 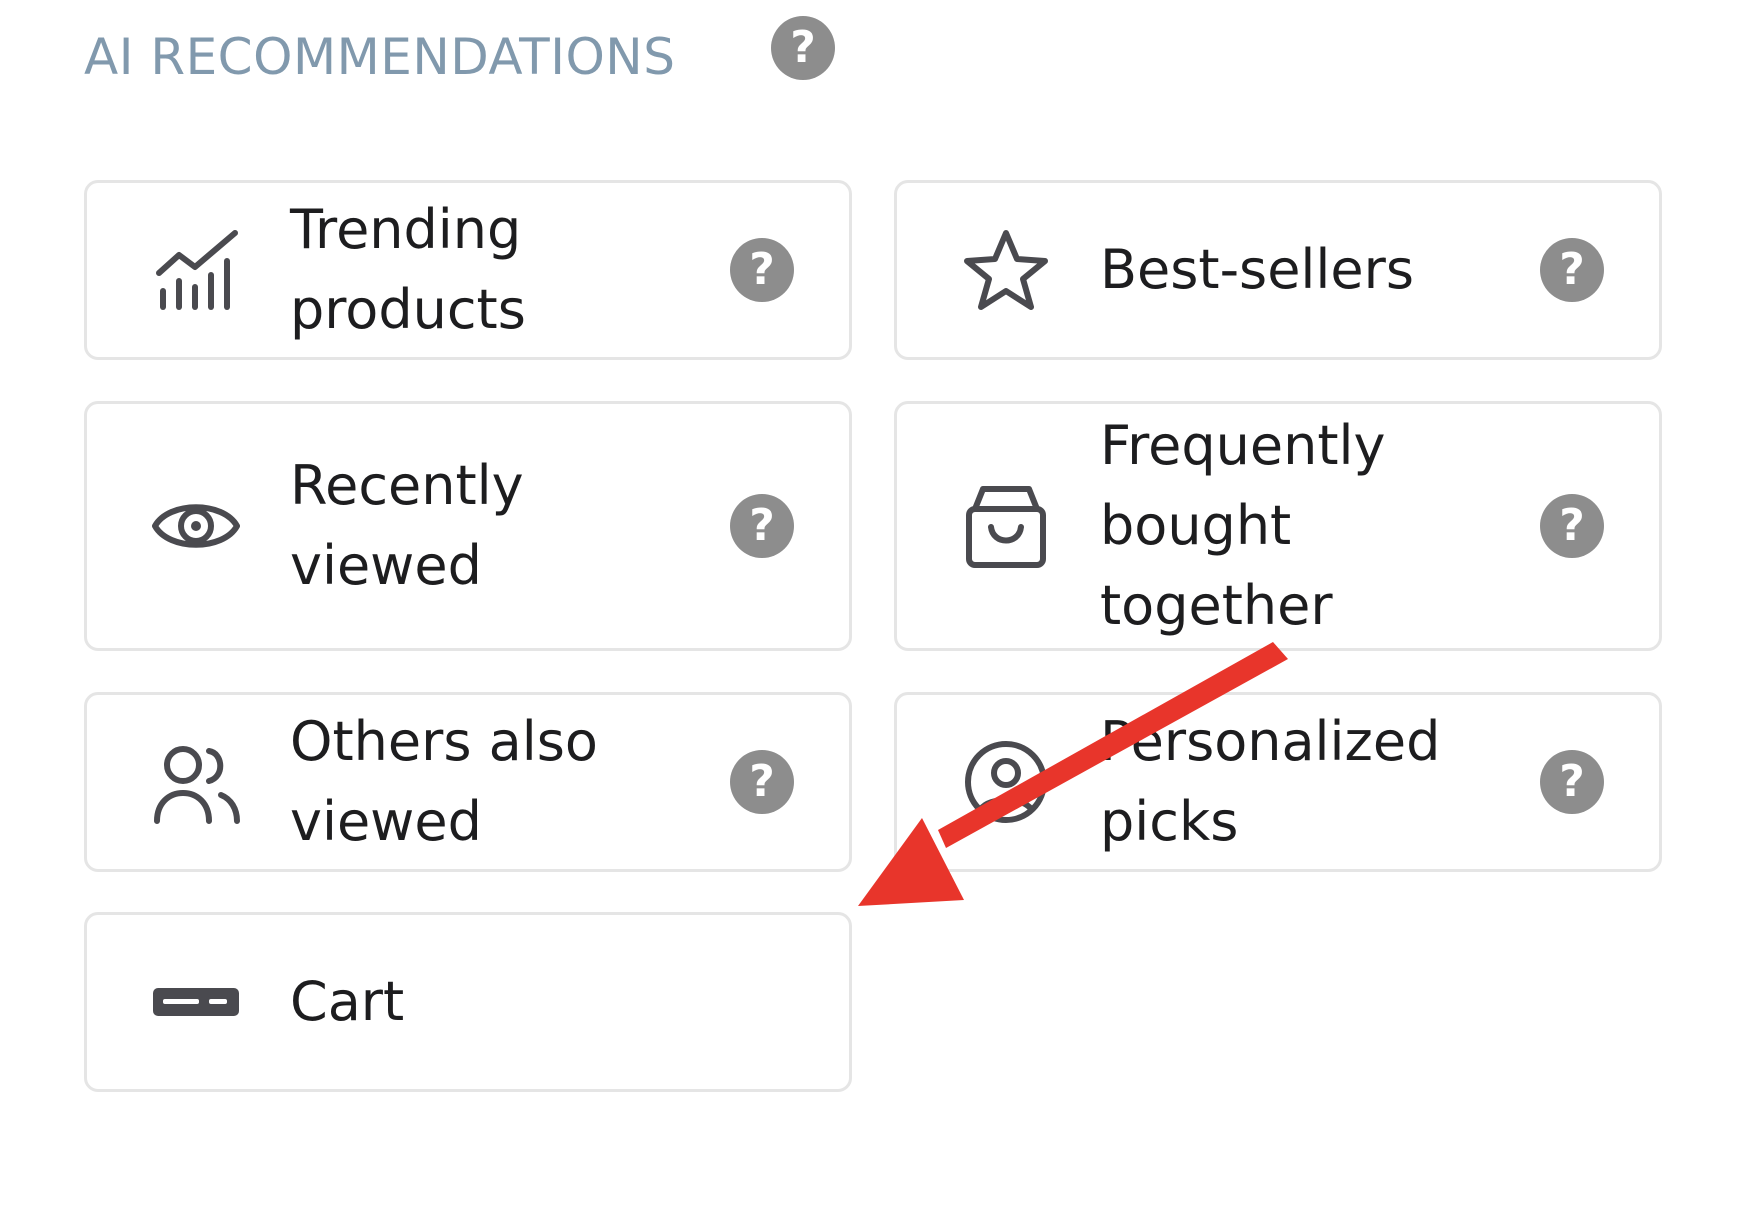 I want to click on card-recently-viewed: Recently viewed ?, so click(x=468, y=526).